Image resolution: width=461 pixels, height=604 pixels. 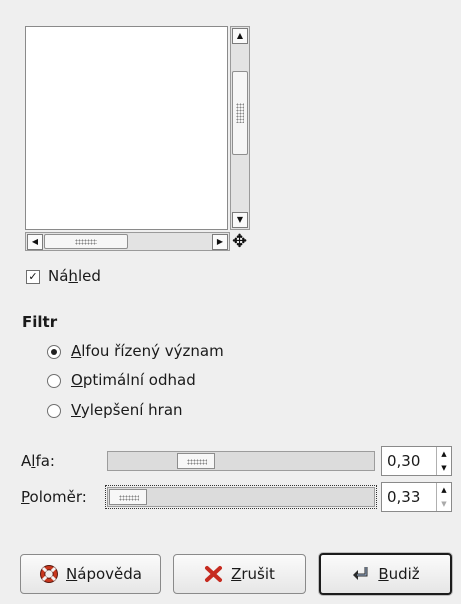 I want to click on alpha-spinbutton: 0,30 ▲ ▼, so click(x=416, y=461).